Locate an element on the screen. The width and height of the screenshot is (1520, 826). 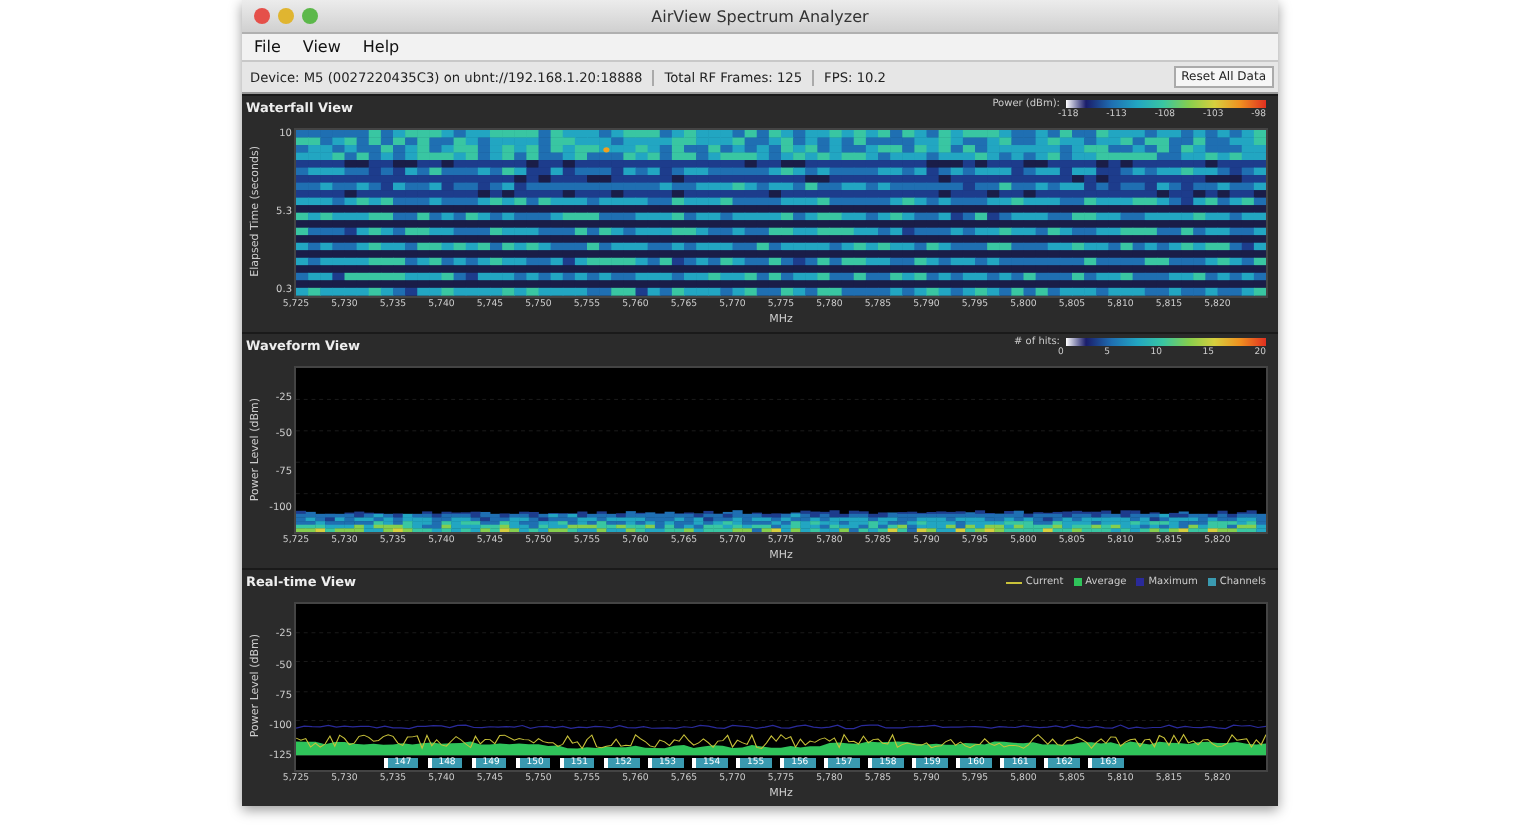
close-button is located at coordinates (262, 16).